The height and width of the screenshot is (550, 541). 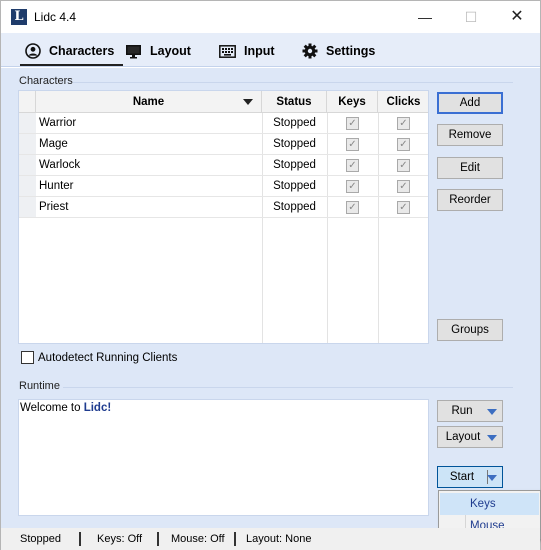 I want to click on tab-settings: Settings, so click(x=338, y=51).